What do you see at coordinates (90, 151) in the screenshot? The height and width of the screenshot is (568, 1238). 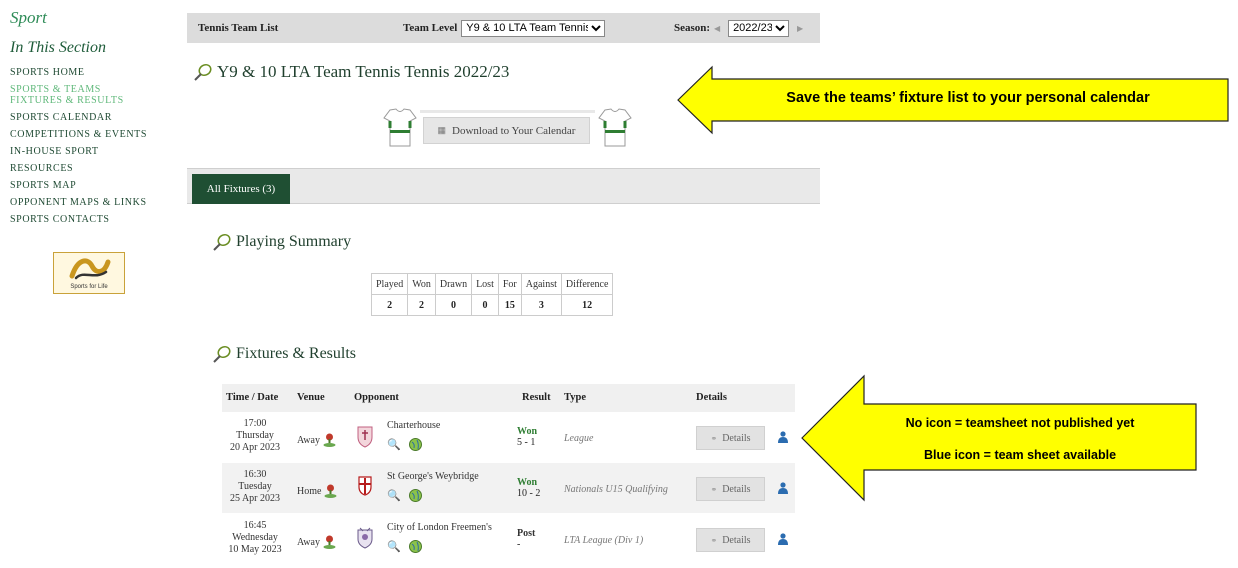 I see `sidebar-item-in-house-sport: IN-HOUSE SPORT` at bounding box center [90, 151].